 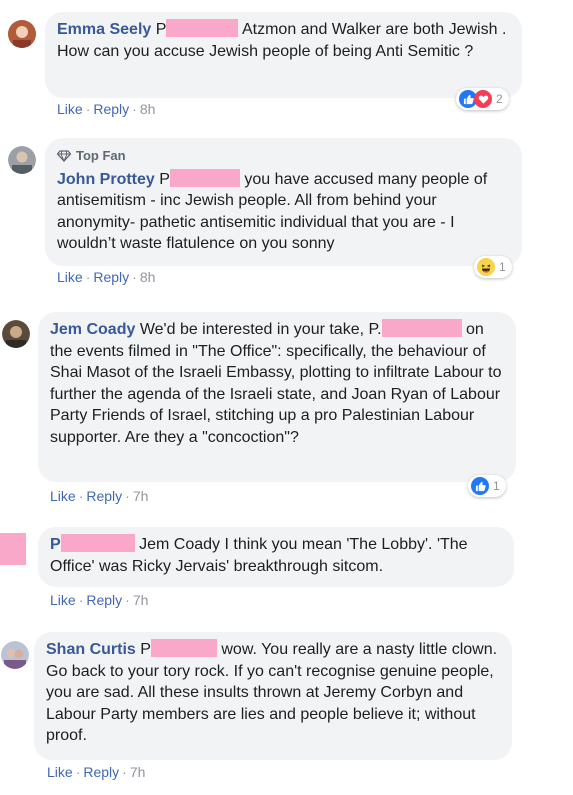 What do you see at coordinates (101, 155) in the screenshot?
I see `top-fan-label: Top Fan` at bounding box center [101, 155].